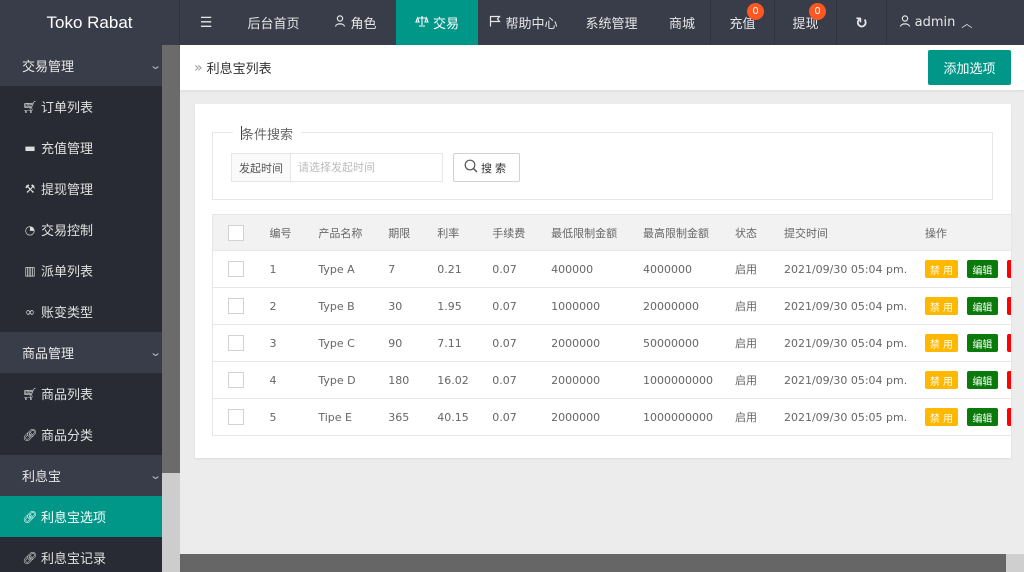 The height and width of the screenshot is (572, 1024). Describe the element at coordinates (30, 106) in the screenshot. I see `cart-icon: 🛒︎` at that location.